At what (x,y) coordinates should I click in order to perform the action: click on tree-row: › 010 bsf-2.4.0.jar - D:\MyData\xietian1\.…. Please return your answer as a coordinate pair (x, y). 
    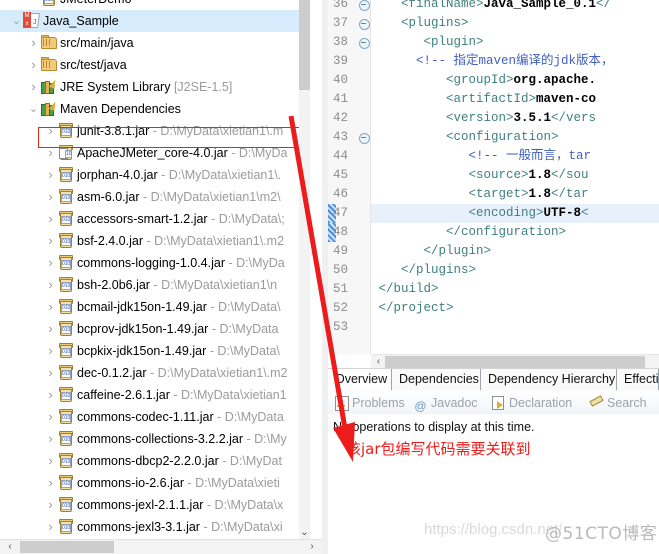
    Looking at the image, I should click on (155, 241).